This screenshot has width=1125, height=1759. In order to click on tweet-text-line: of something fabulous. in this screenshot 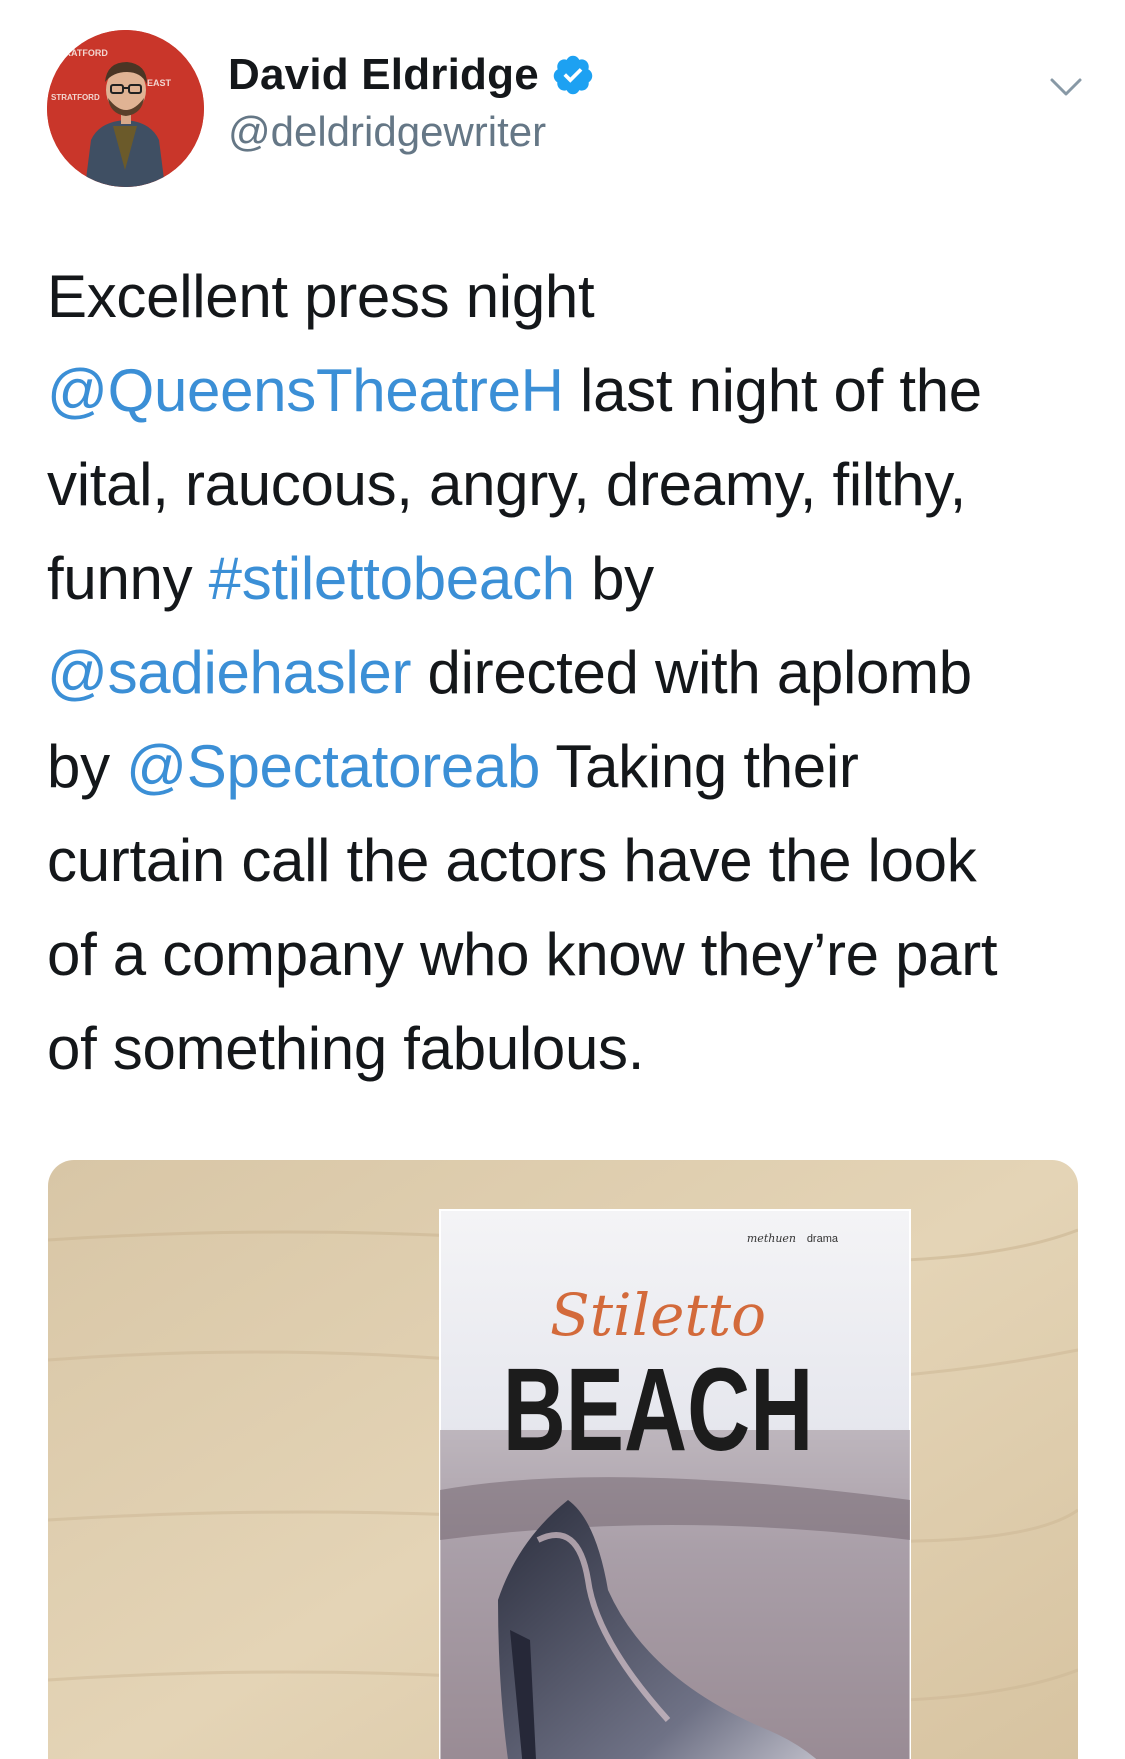, I will do `click(567, 1049)`.